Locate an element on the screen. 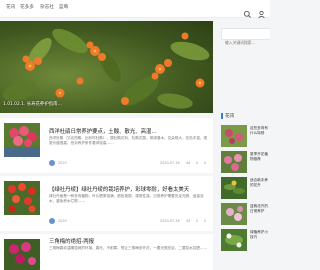 Image resolution: width=320 pixels, height=270 pixels. heading-accent-bar is located at coordinates (222, 116).